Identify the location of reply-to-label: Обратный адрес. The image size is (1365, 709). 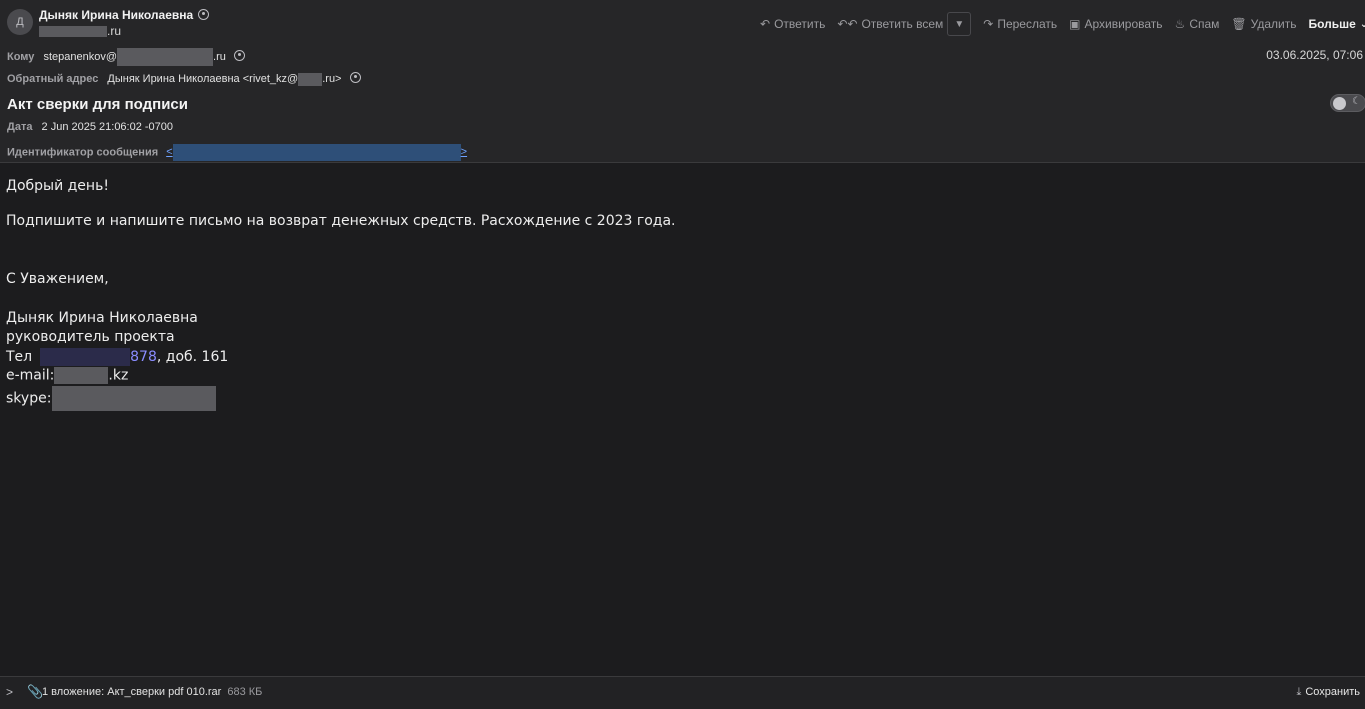
(53, 79).